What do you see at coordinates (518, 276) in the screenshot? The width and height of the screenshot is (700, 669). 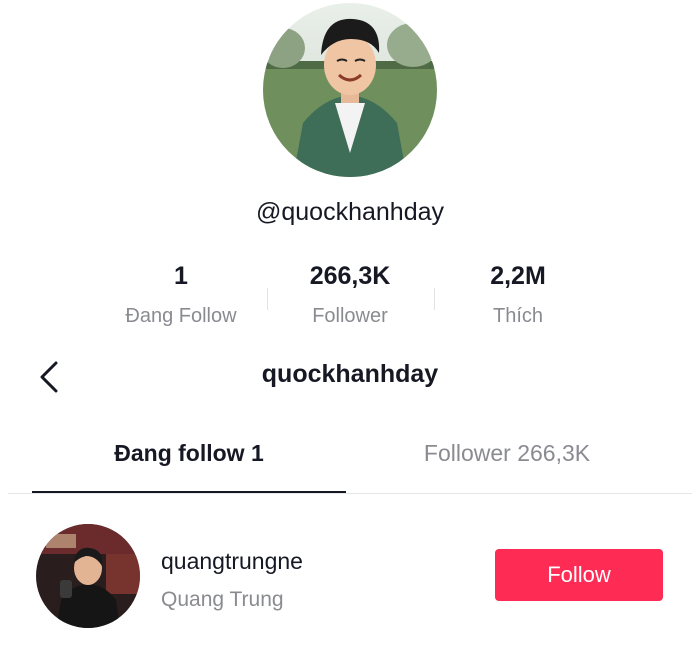 I see `stat-likes-value: 2,2M` at bounding box center [518, 276].